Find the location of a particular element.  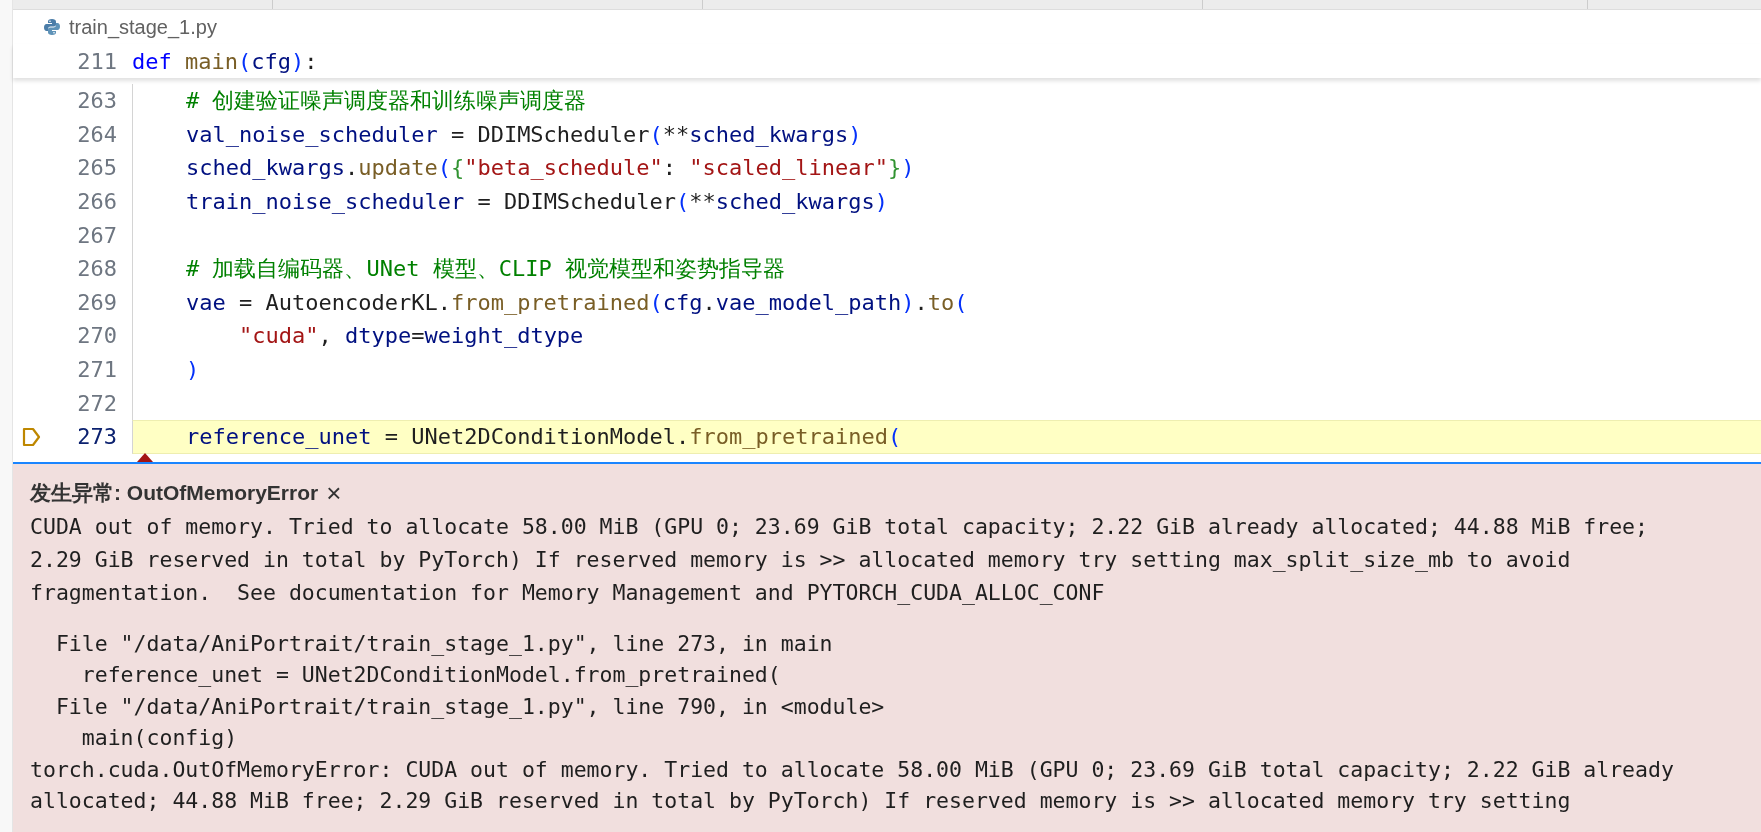

breadcrumb-file: train_stage_1.py is located at coordinates (143, 27).